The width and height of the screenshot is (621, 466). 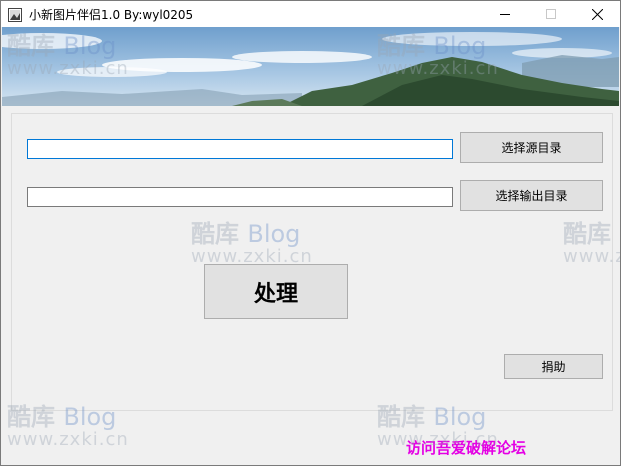 What do you see at coordinates (619, 234) in the screenshot?
I see `watermark-blog: Blog` at bounding box center [619, 234].